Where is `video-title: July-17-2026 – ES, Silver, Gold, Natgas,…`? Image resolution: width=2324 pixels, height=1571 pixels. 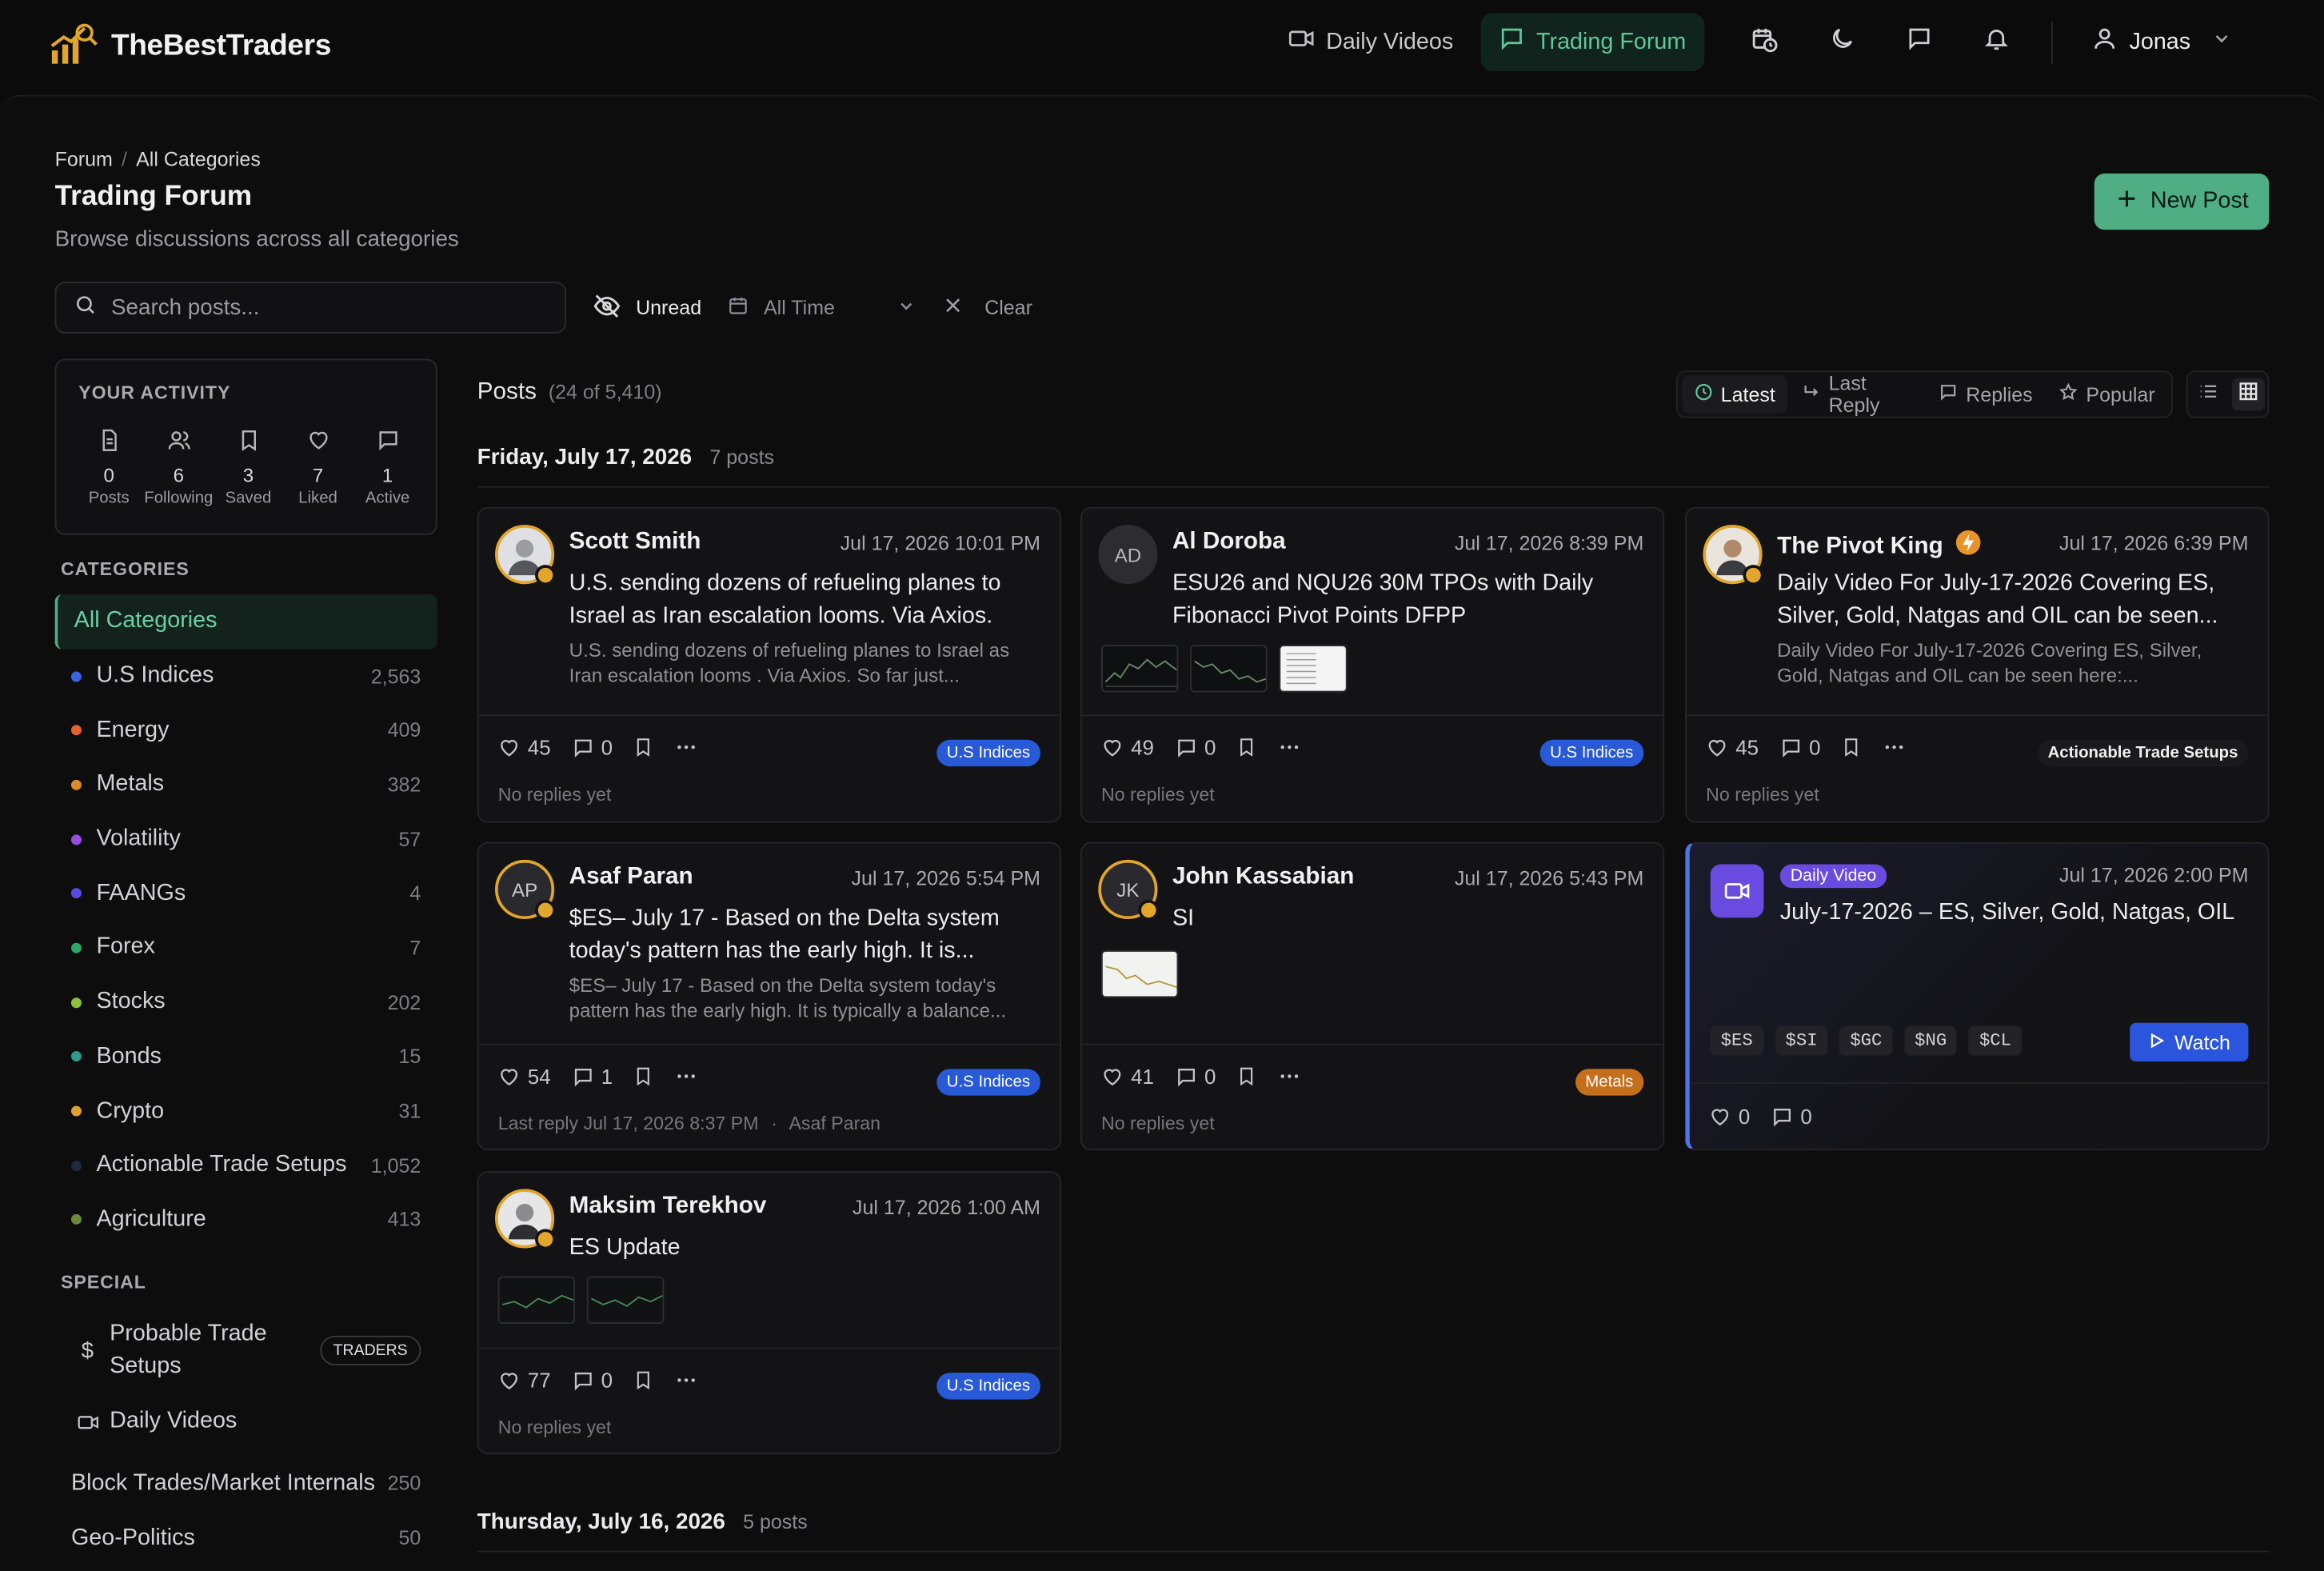
video-title: July-17-2026 – ES, Silver, Gold, Natgas,… is located at coordinates (2007, 913).